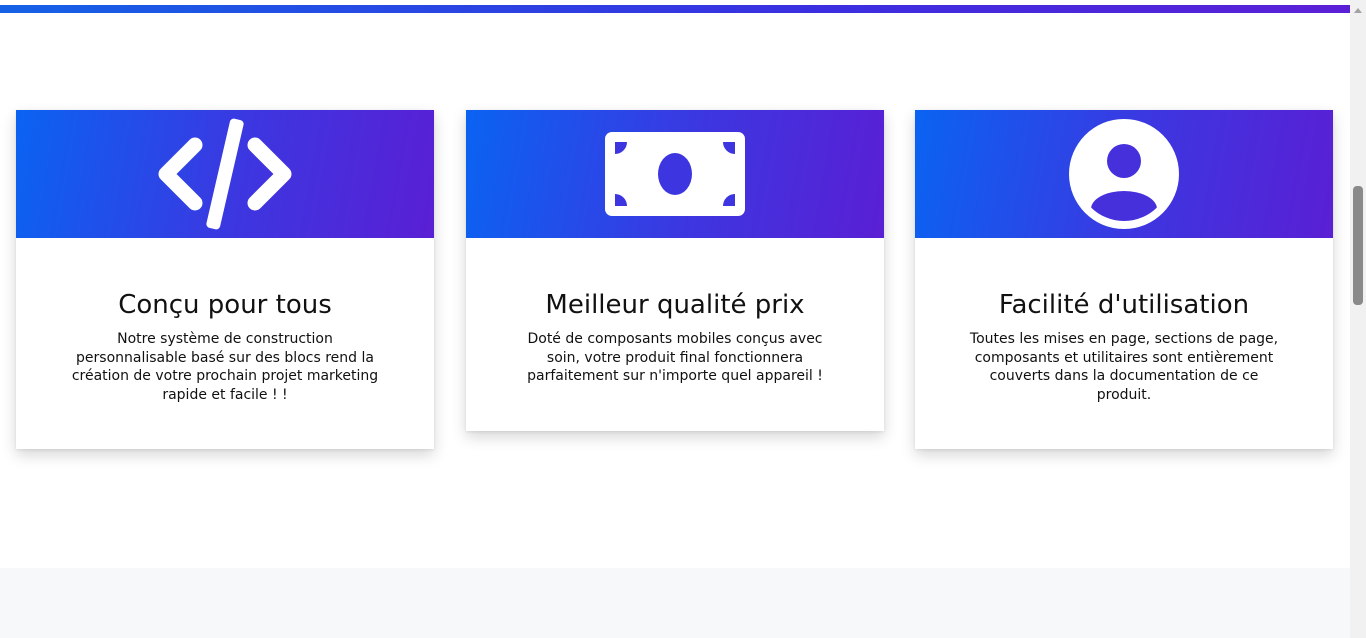  I want to click on user-circle-icon, so click(1124, 174).